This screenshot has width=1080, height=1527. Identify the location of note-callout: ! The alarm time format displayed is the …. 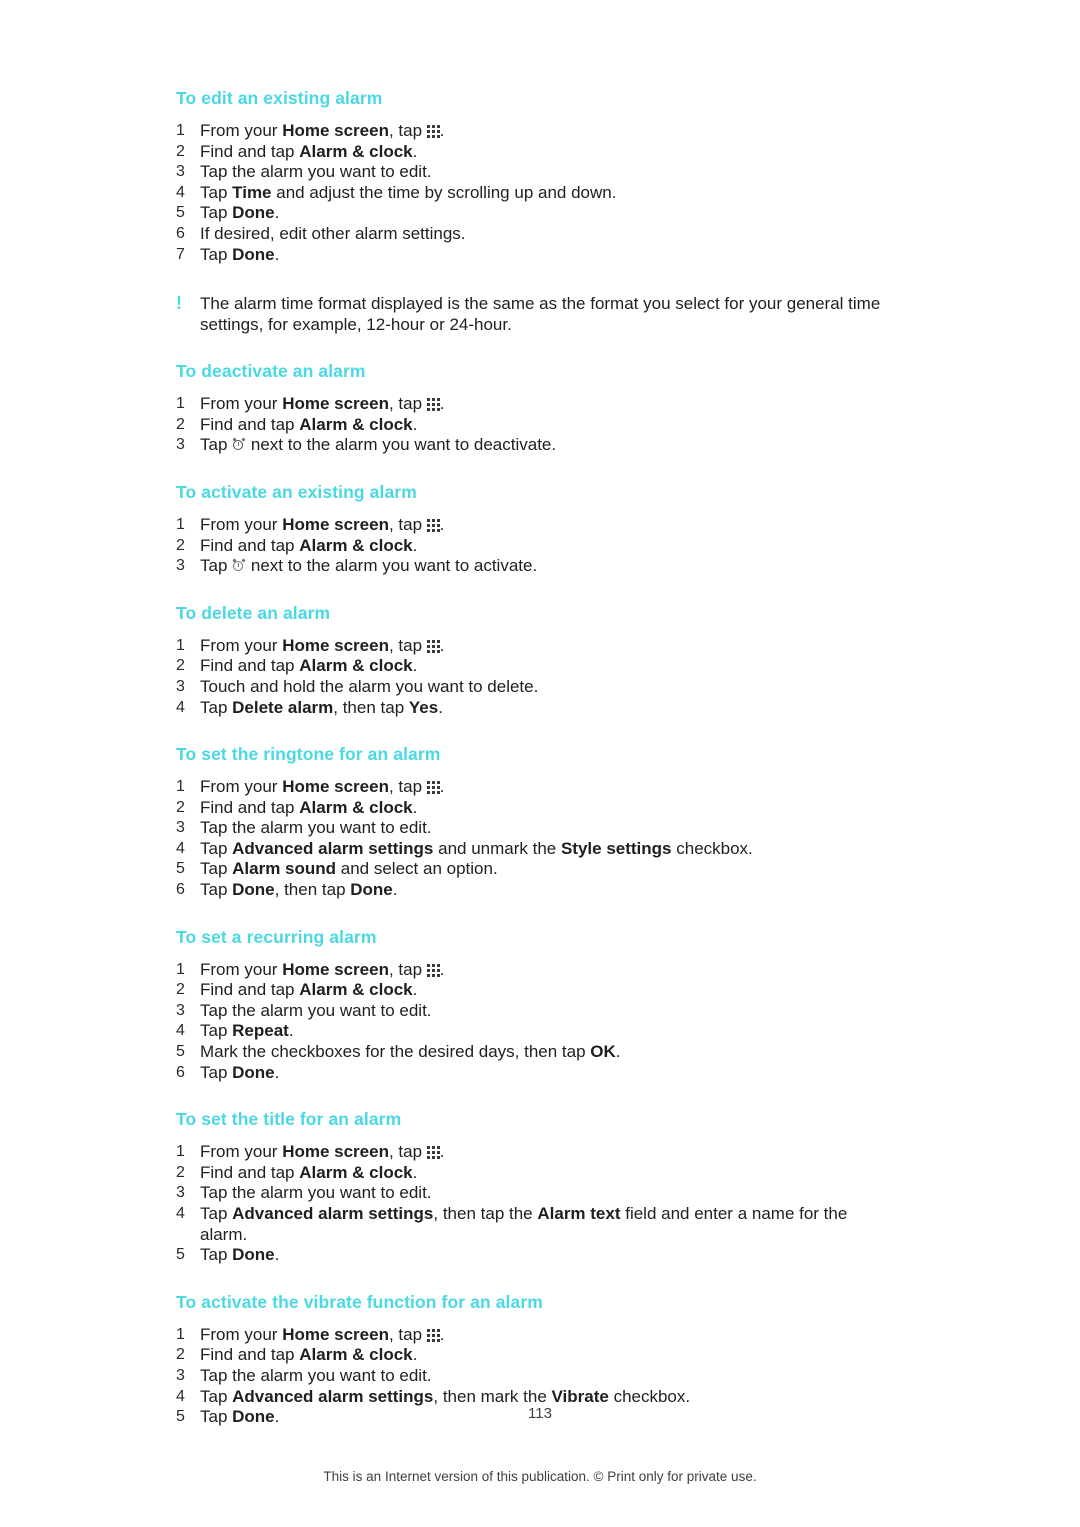
(534, 314).